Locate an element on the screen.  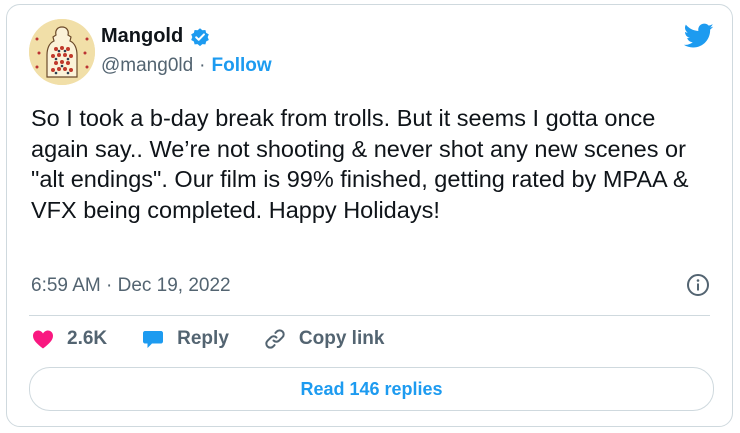
read-replies-button: Read 146 replies is located at coordinates (371, 389).